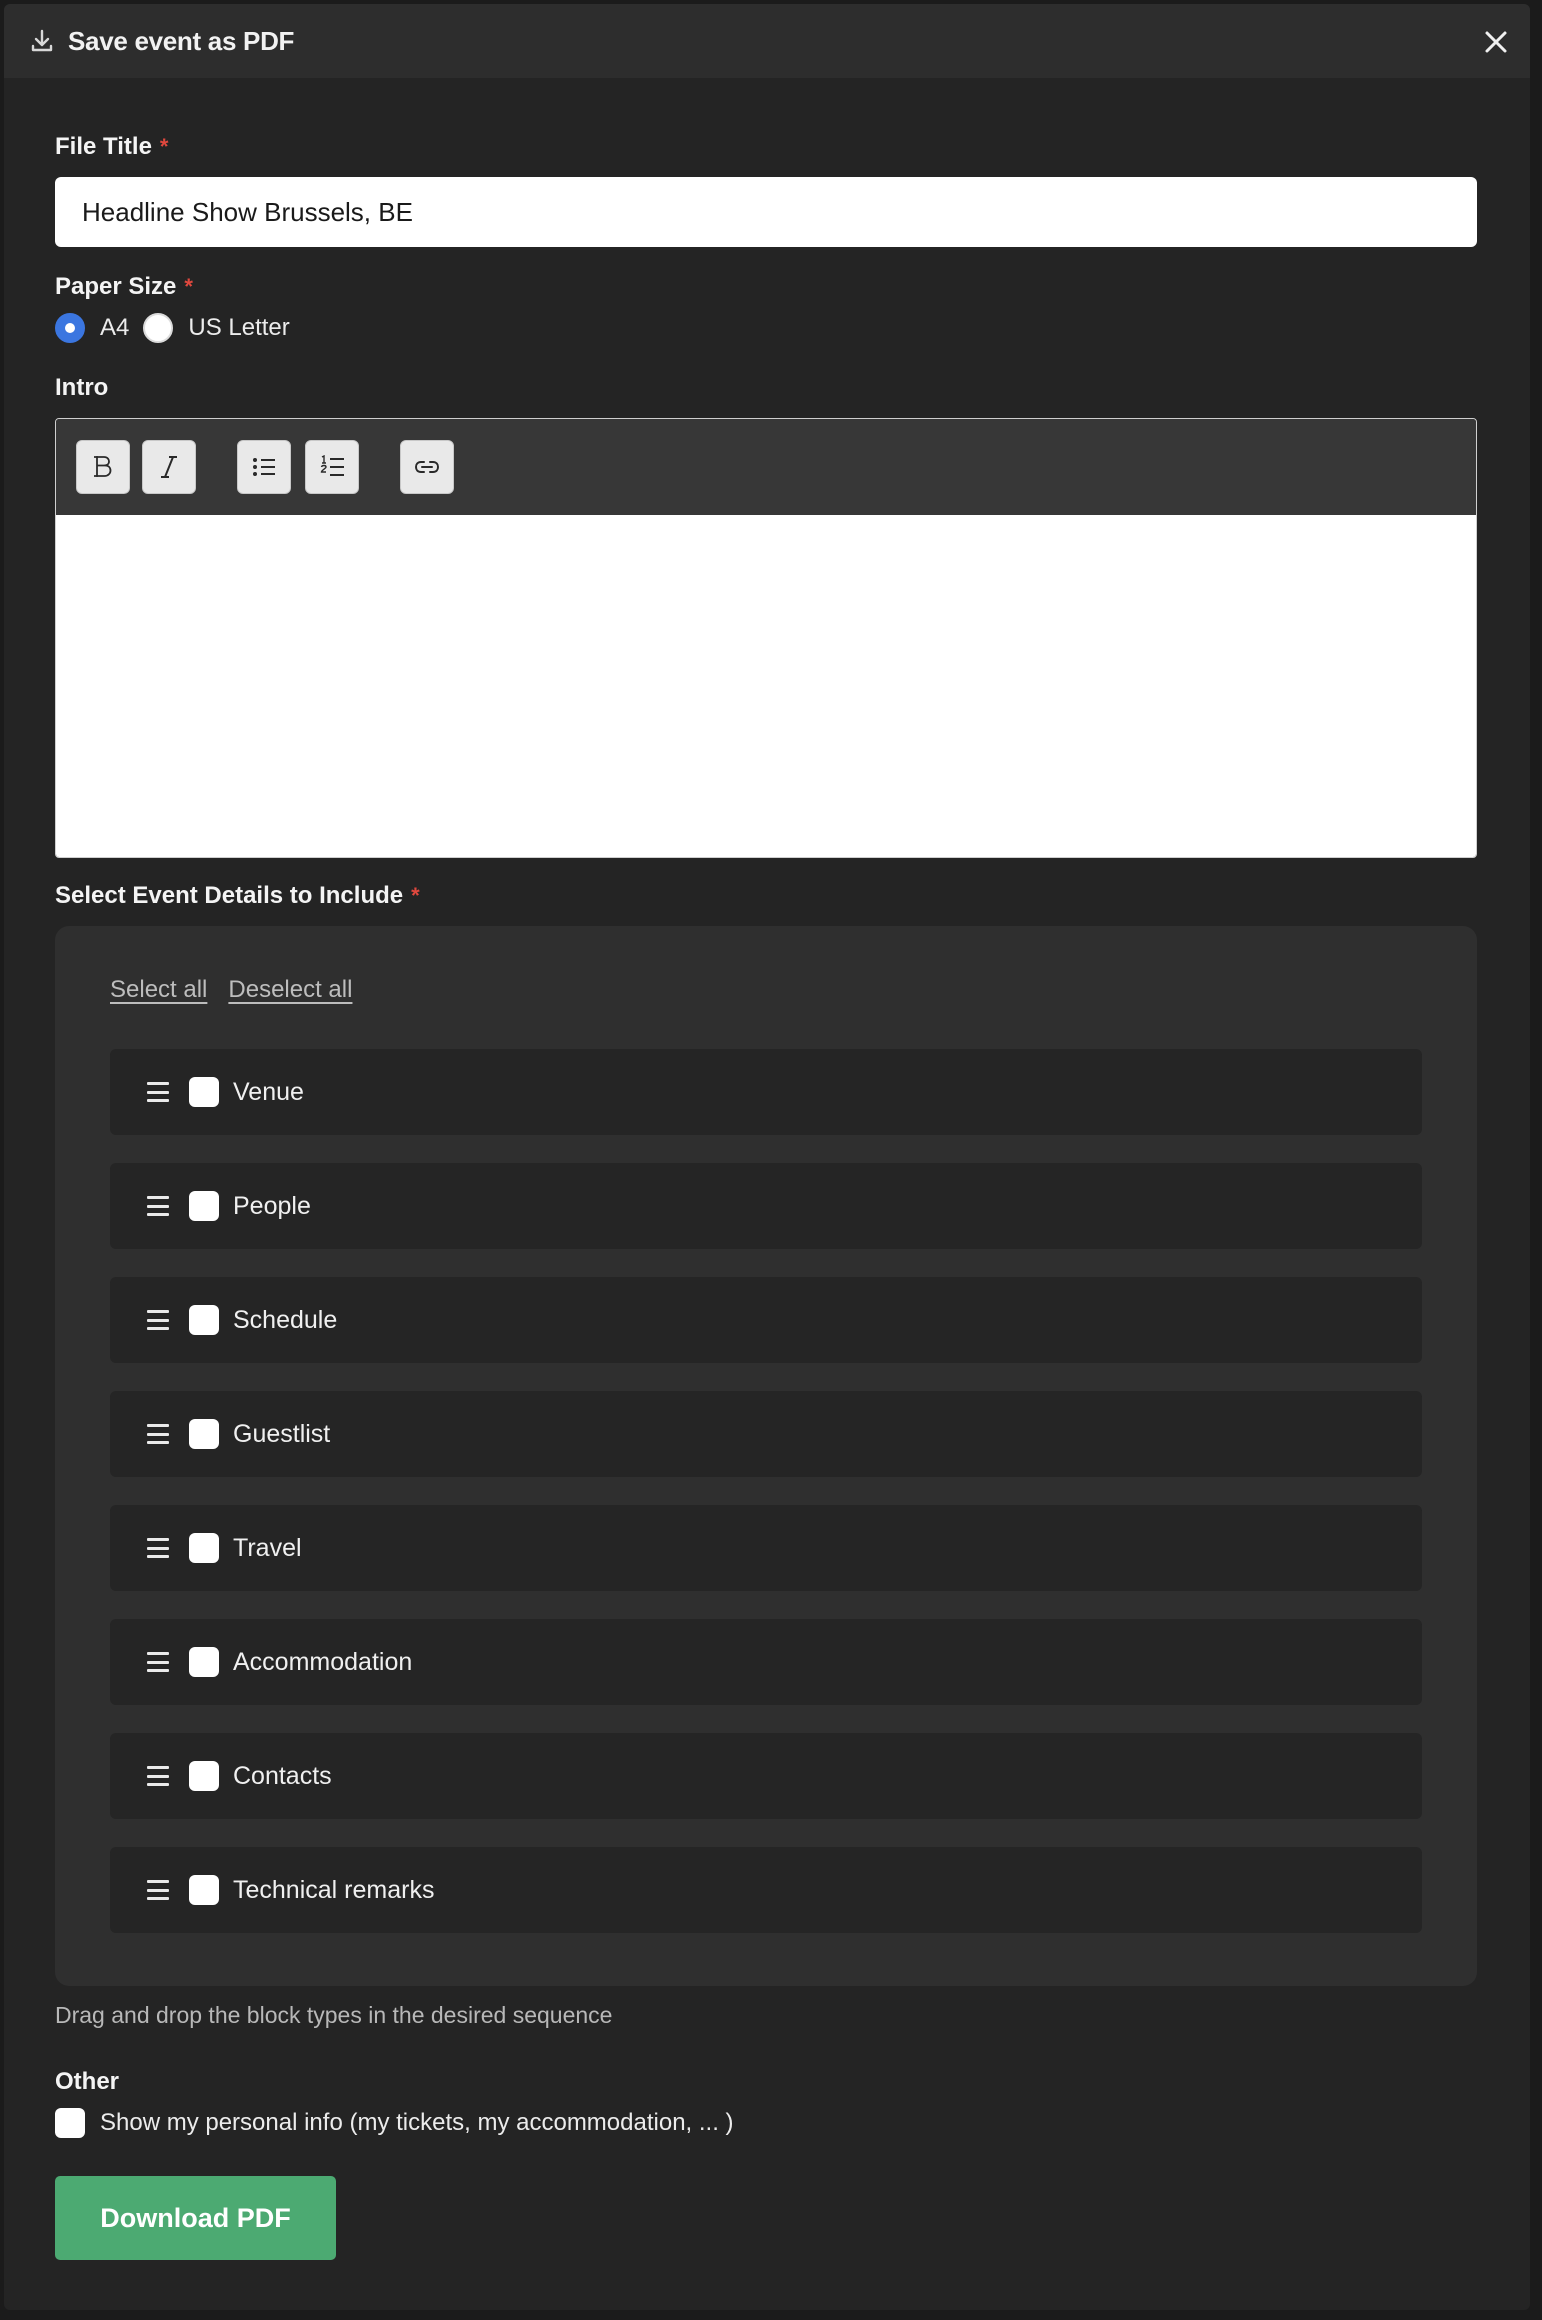  Describe the element at coordinates (290, 990) in the screenshot. I see `deselect-all-link: Deselect all` at that location.